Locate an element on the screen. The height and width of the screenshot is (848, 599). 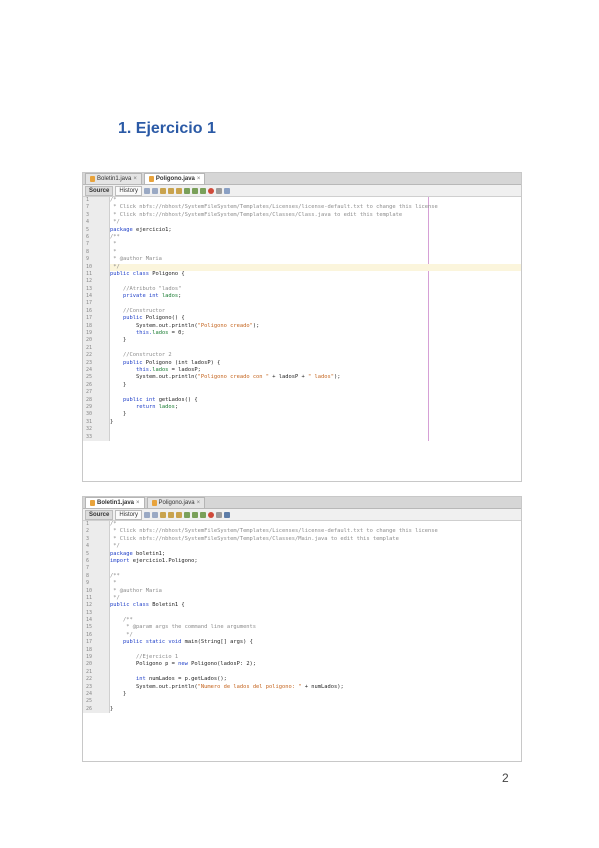
line-number: 16 is located at coordinates (89, 310).